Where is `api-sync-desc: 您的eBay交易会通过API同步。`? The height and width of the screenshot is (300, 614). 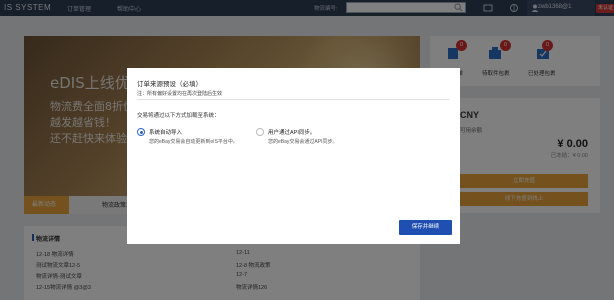
api-sync-desc: 您的eBay交易会通过API同步。 is located at coordinates (303, 142).